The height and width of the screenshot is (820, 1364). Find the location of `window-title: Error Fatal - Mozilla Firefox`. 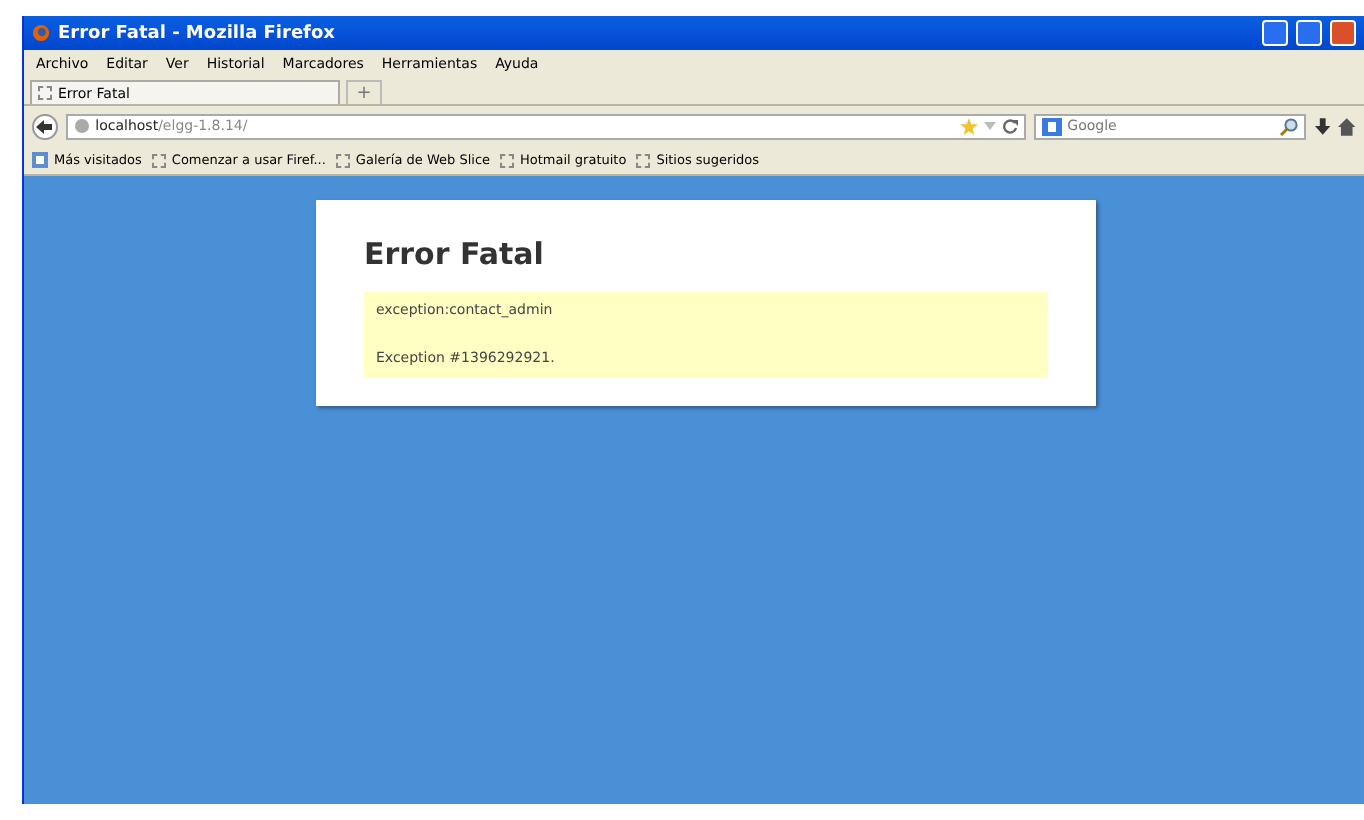

window-title: Error Fatal - Mozilla Firefox is located at coordinates (197, 33).